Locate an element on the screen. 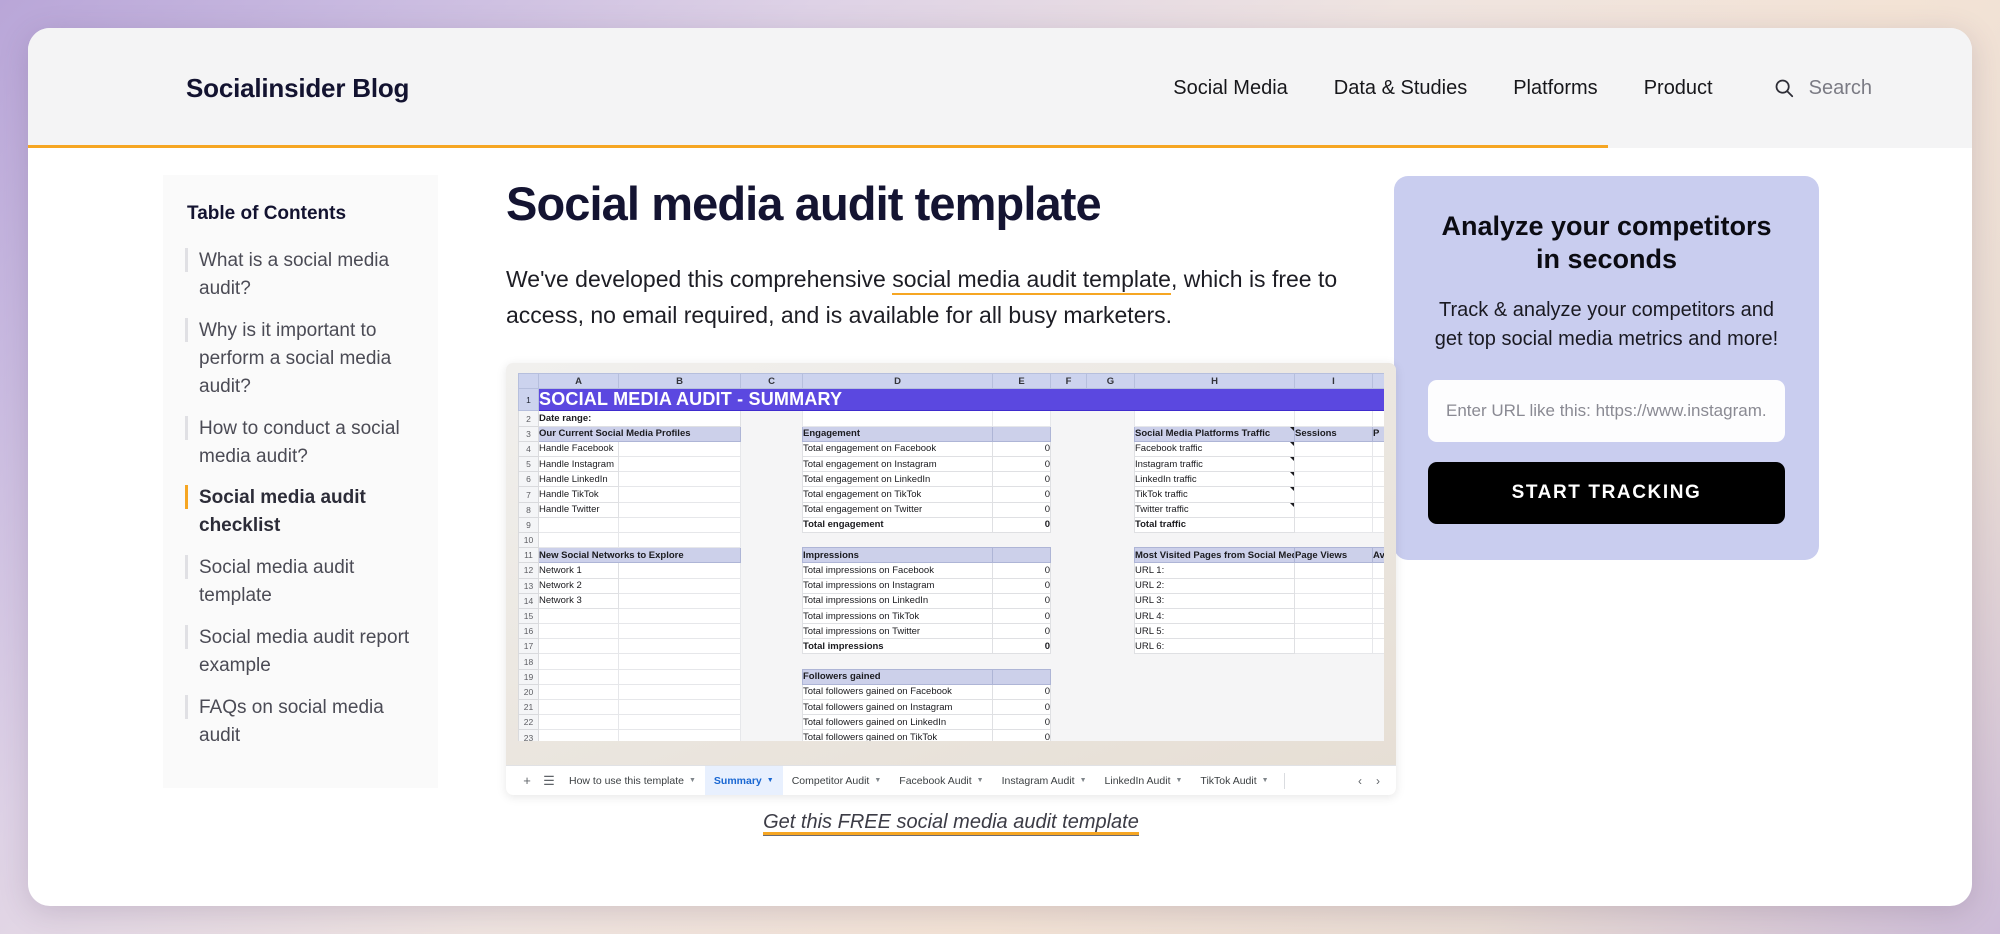  engagement-section-header: Engagement is located at coordinates (897, 433).